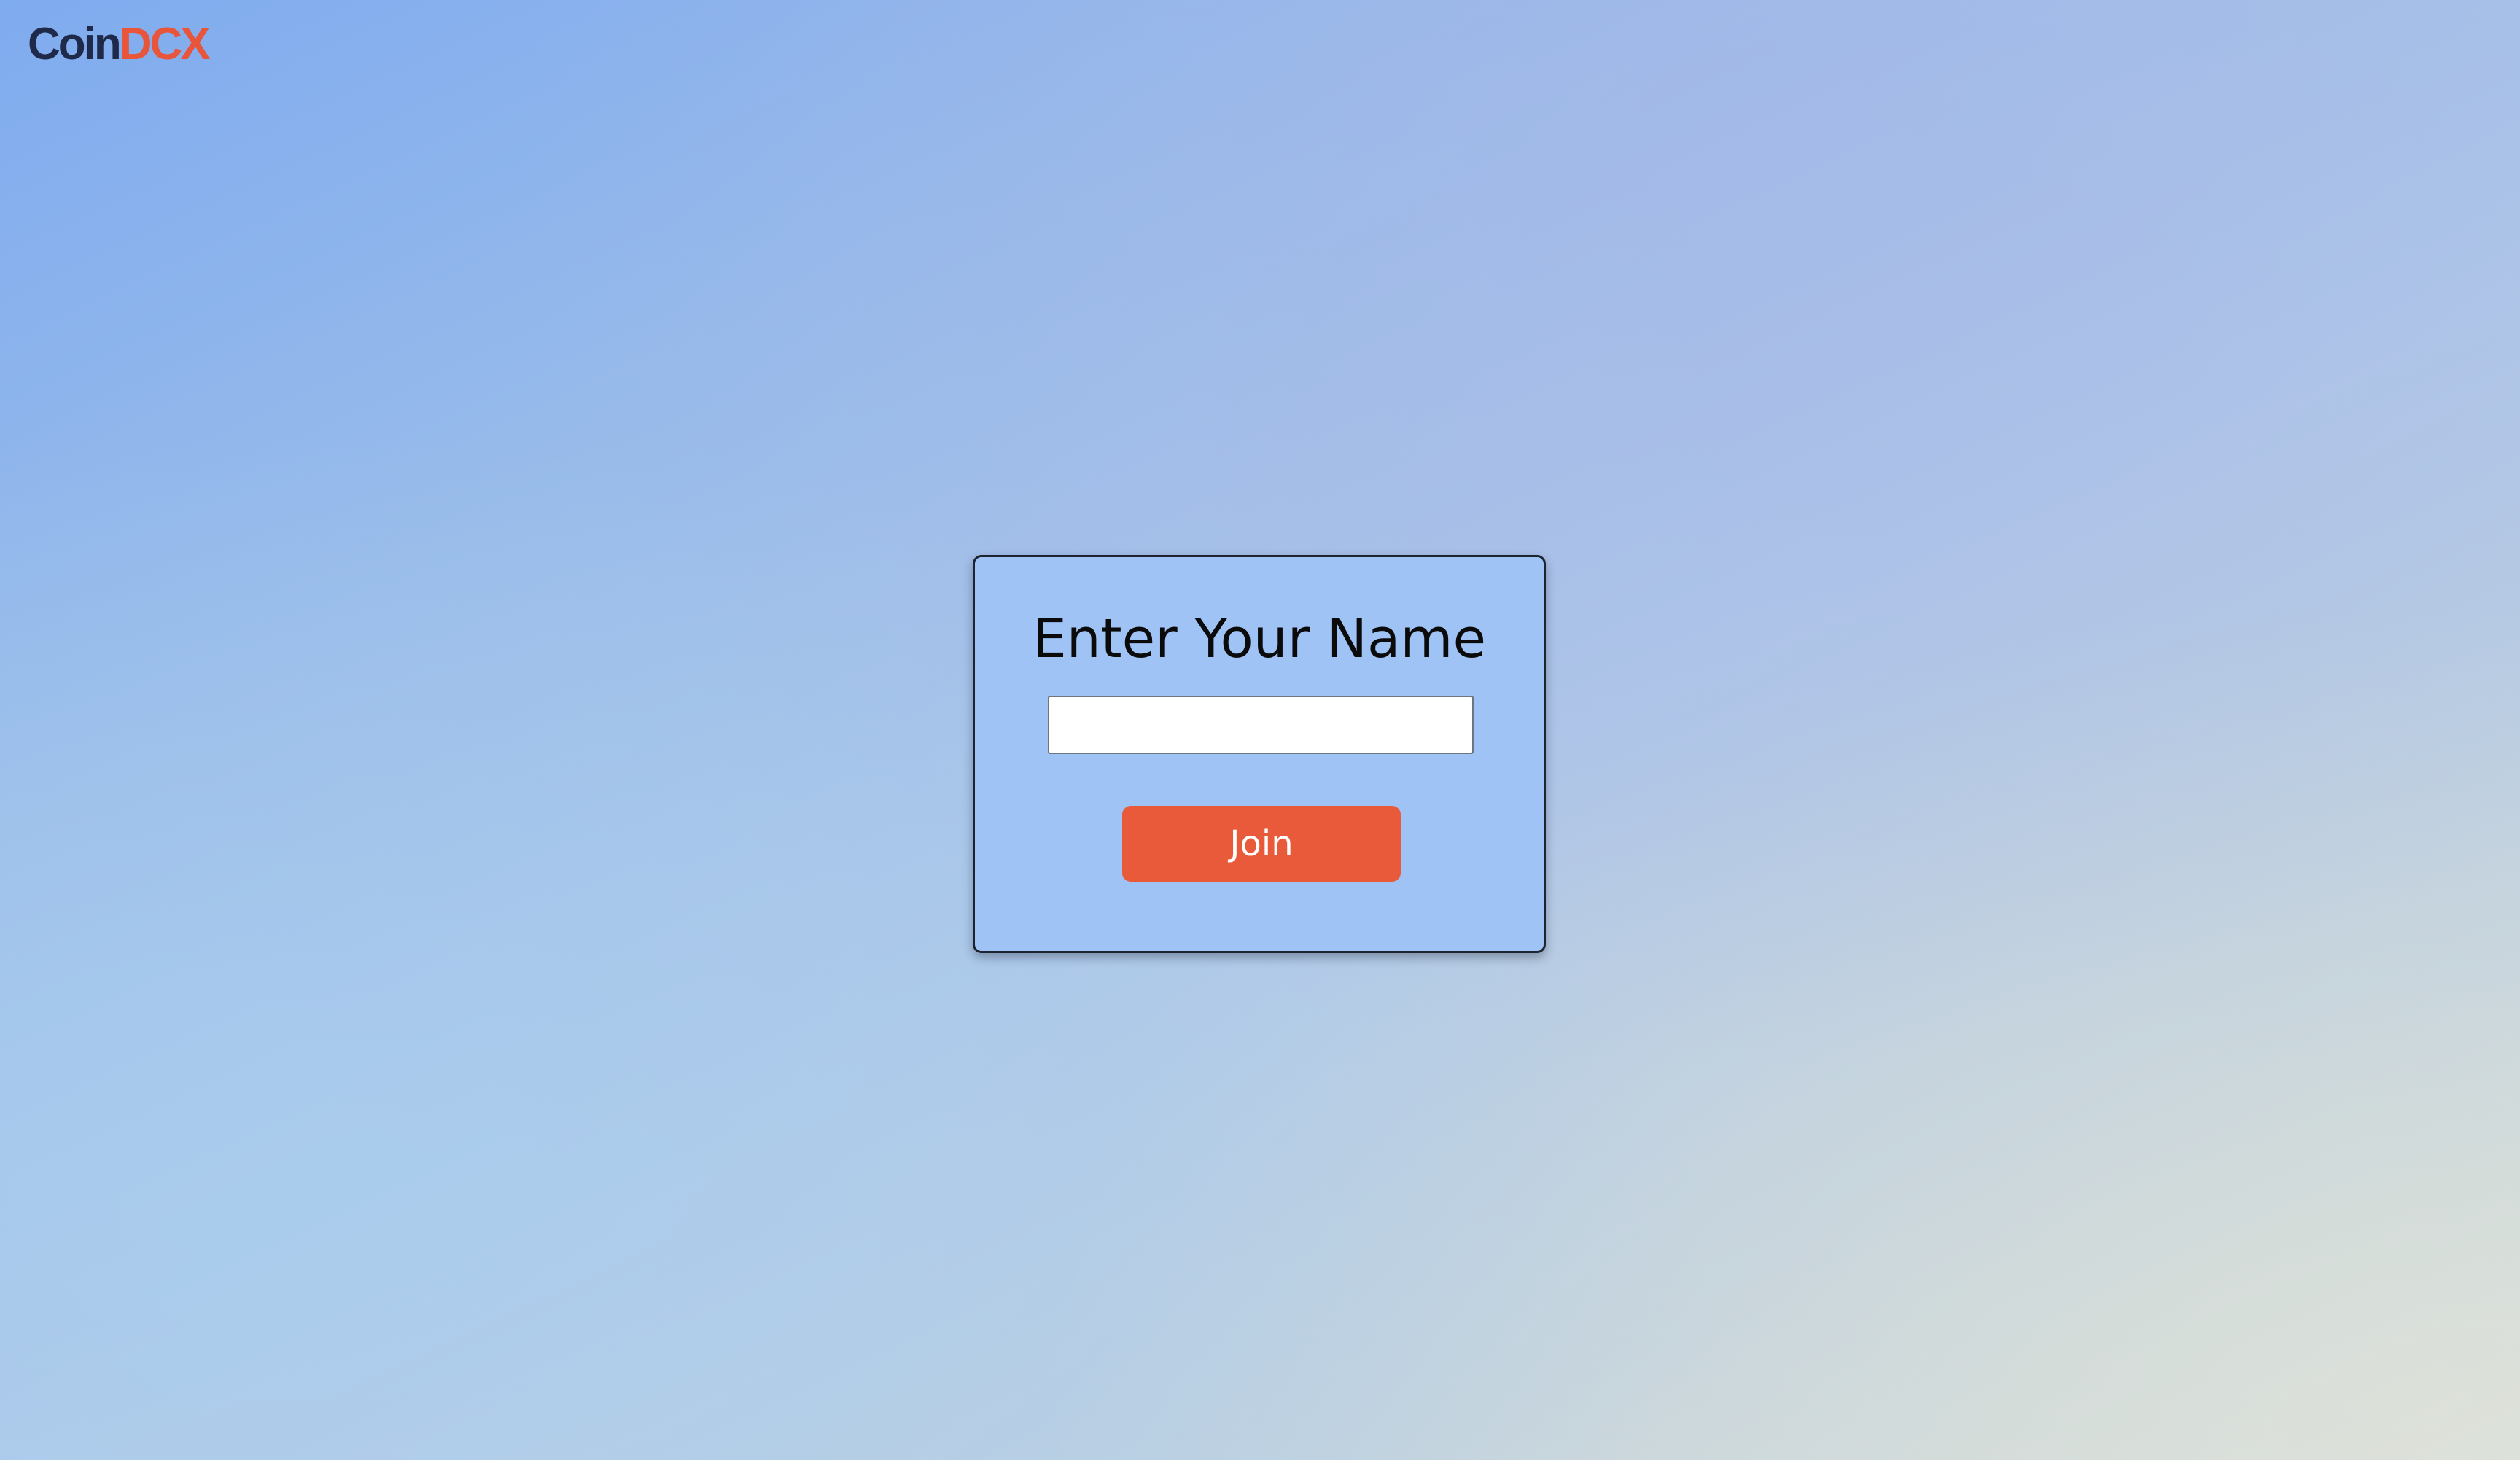 The width and height of the screenshot is (2520, 1460). Describe the element at coordinates (1261, 844) in the screenshot. I see `join-button: Join` at that location.